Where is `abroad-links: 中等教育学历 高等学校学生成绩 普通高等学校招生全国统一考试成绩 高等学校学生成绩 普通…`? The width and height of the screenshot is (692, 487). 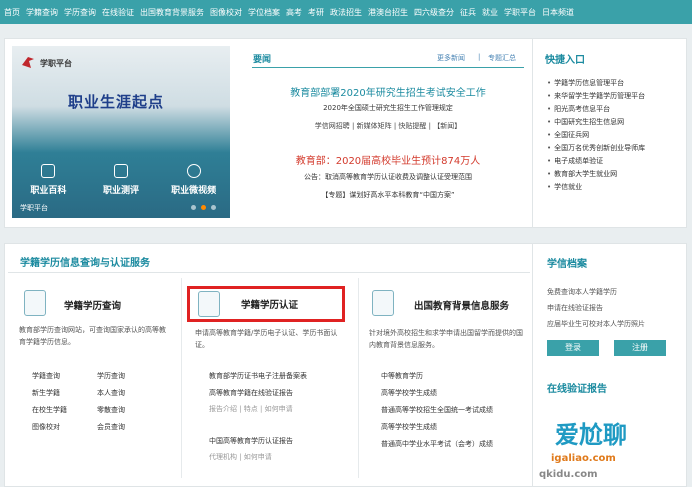 abroad-links: 中等教育学历 高等学校学生成绩 普通高等学校招生全国统一考试成绩 高等学校学生成绩 普通… is located at coordinates (456, 410).